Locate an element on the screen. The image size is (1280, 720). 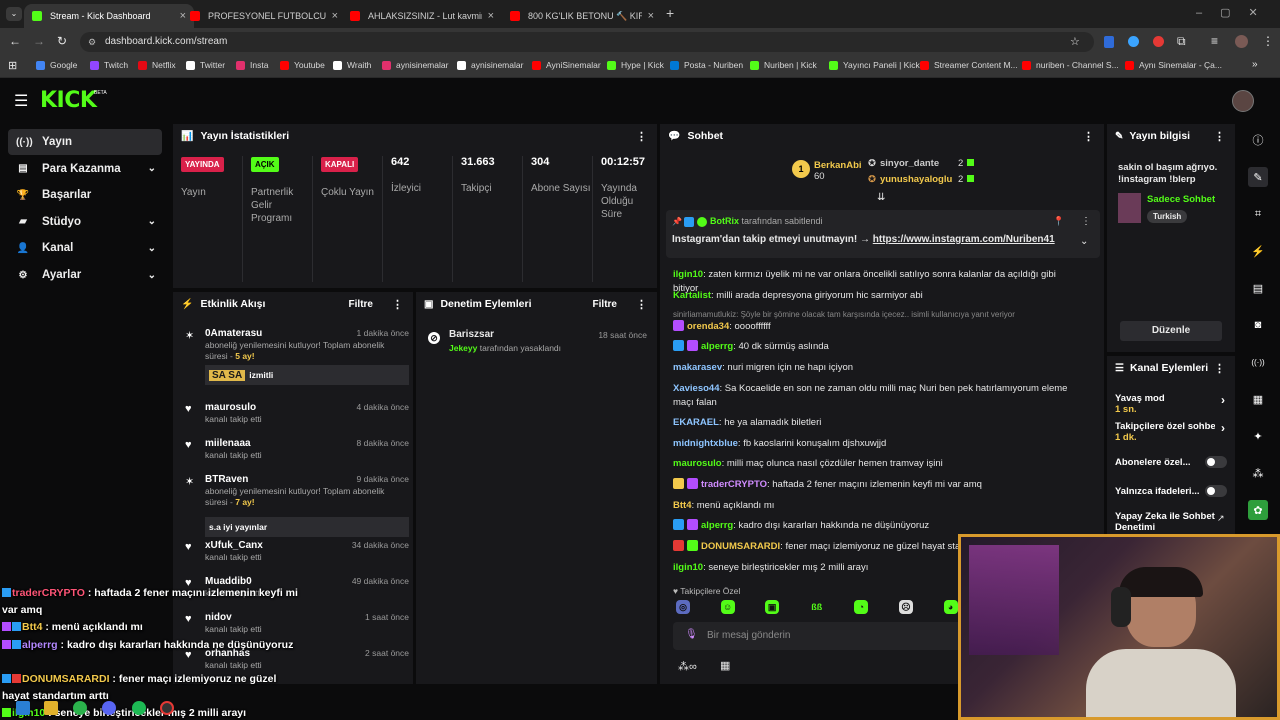
chat-username: Kartalist is located at coordinates (692, 295).